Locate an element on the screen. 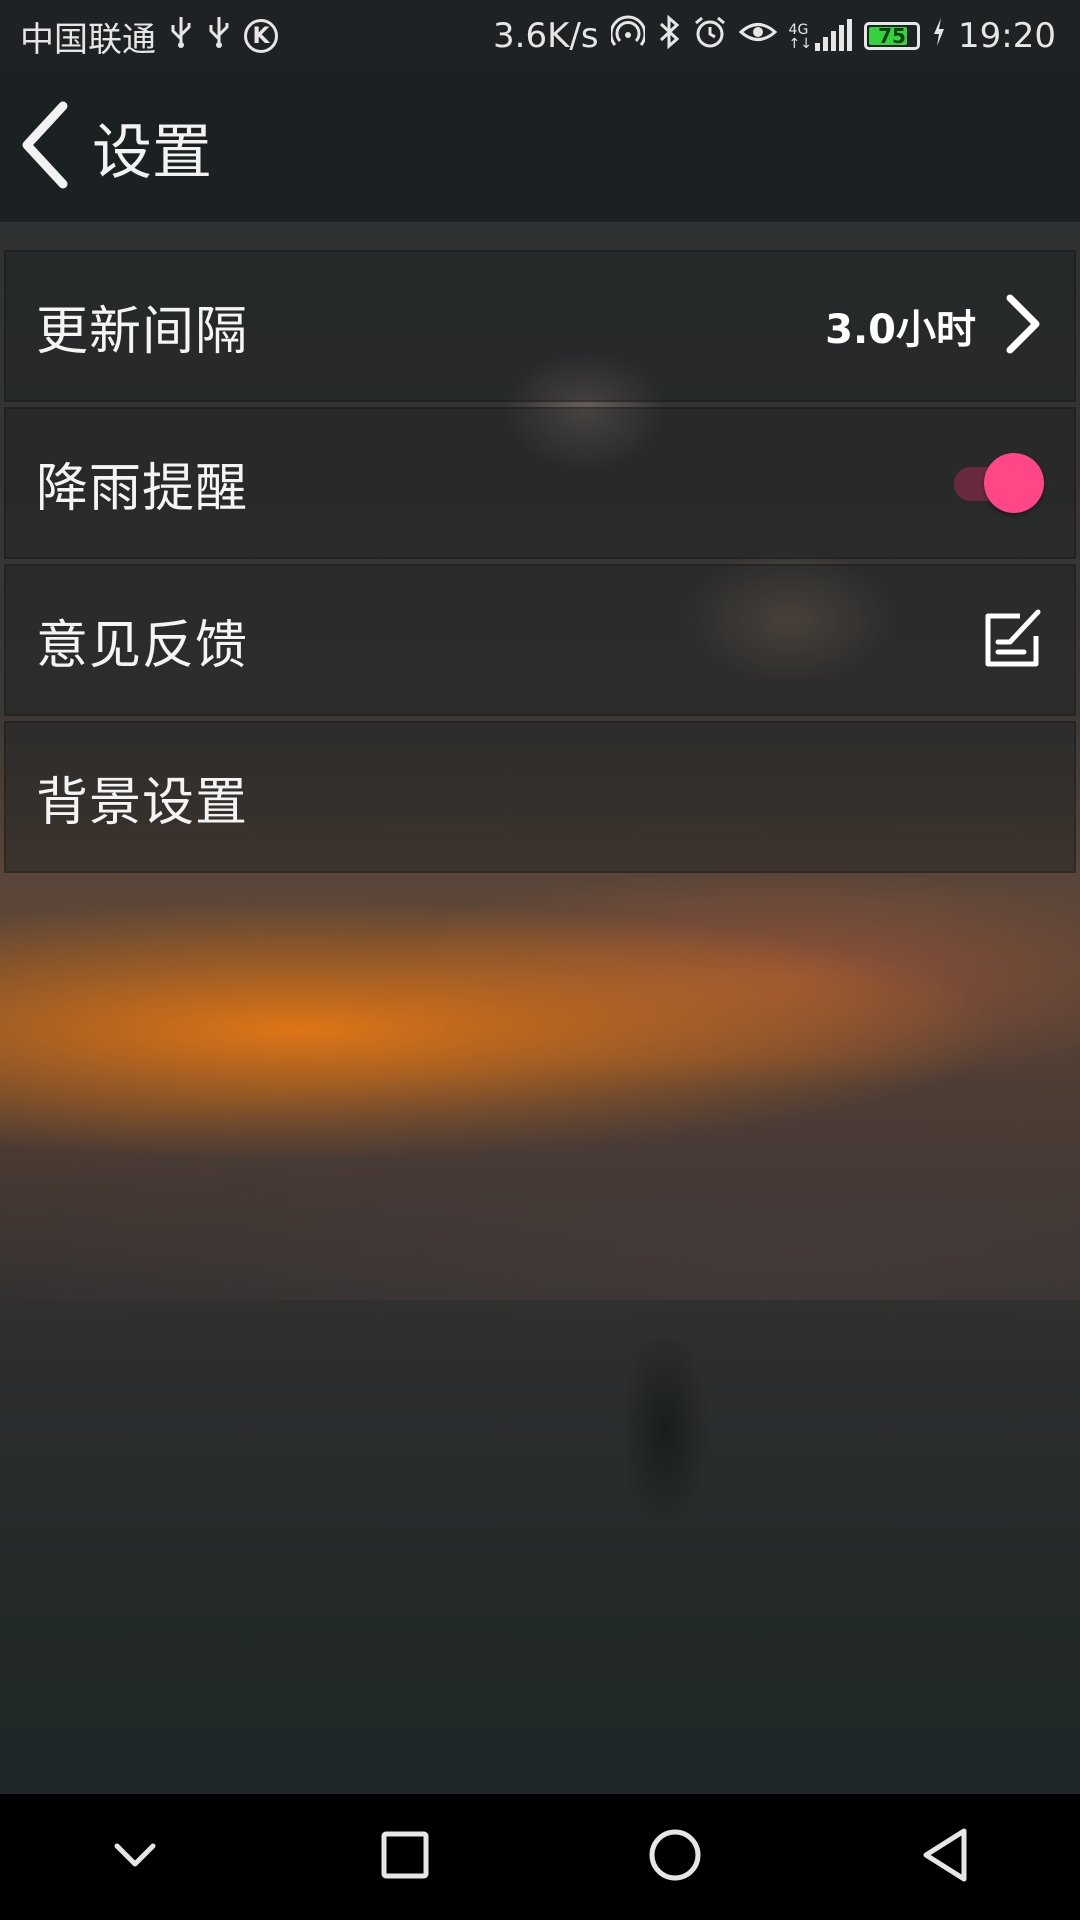  background-figure is located at coordinates (665, 1430).